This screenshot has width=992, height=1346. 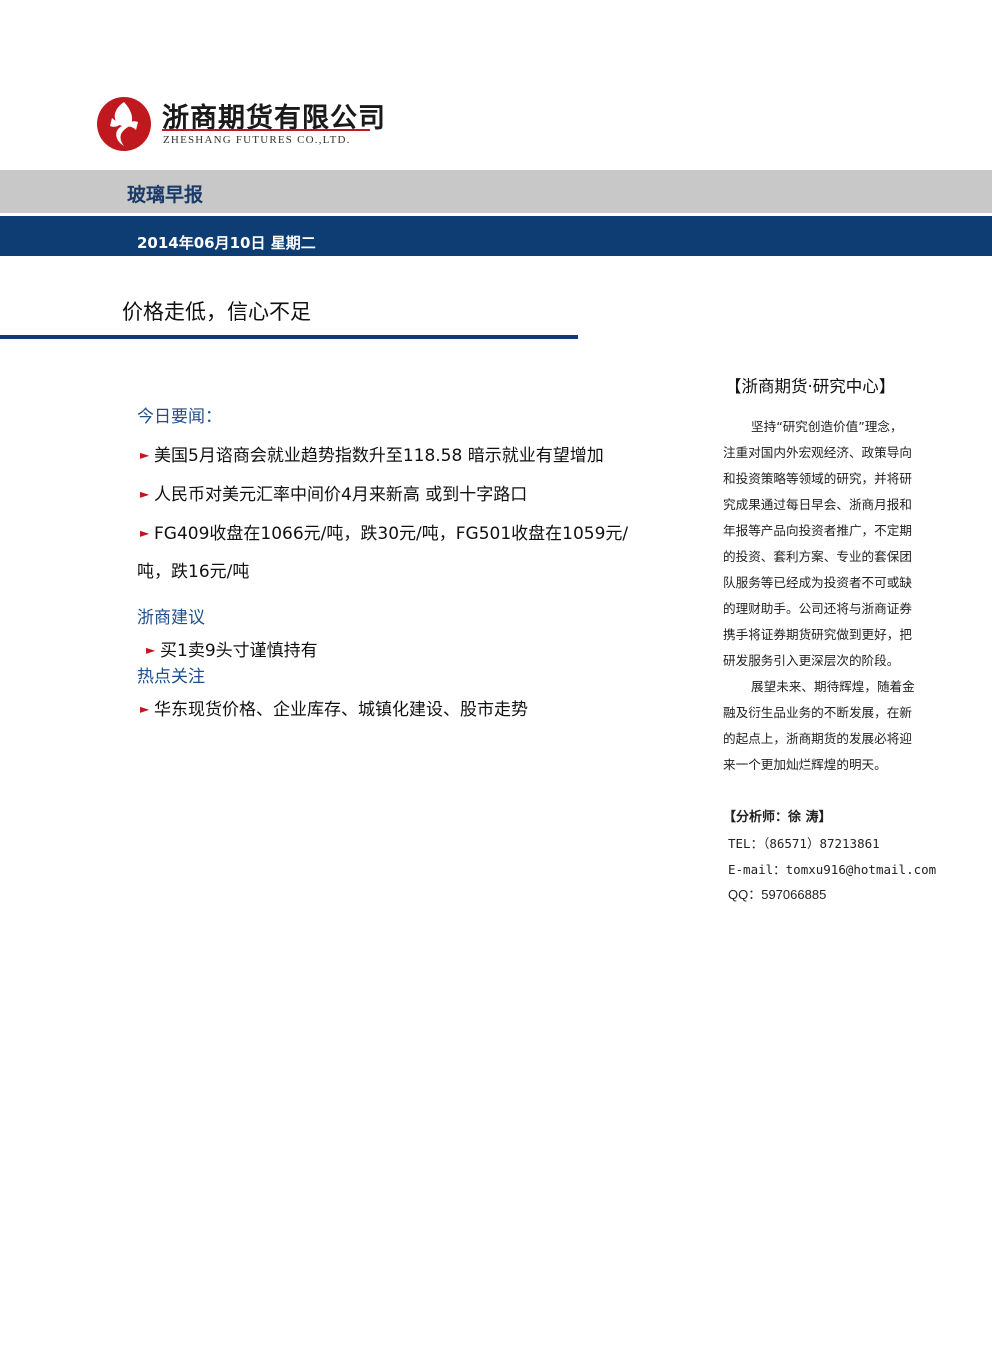 What do you see at coordinates (257, 140) in the screenshot?
I see `company-name-en: ZHESHANG FUTURES CO.,LTD.` at bounding box center [257, 140].